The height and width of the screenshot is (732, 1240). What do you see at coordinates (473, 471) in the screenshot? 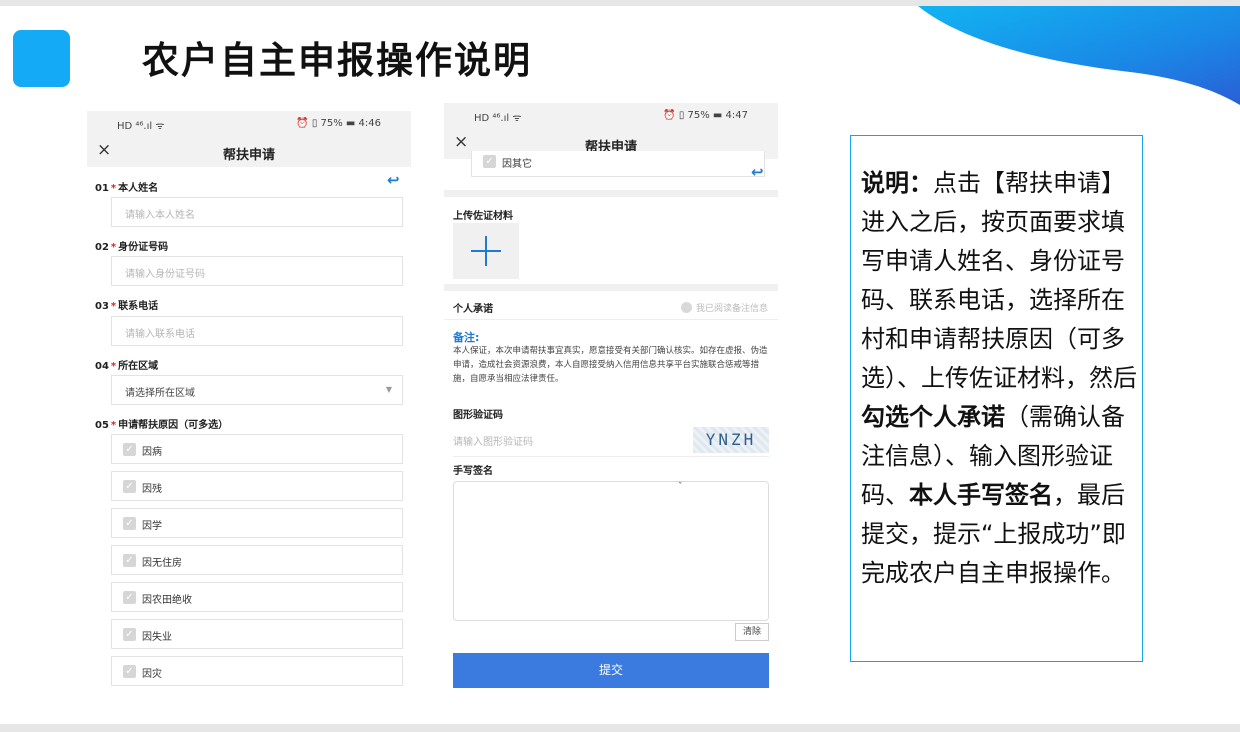
I see `signature-label: 手写签名` at bounding box center [473, 471].